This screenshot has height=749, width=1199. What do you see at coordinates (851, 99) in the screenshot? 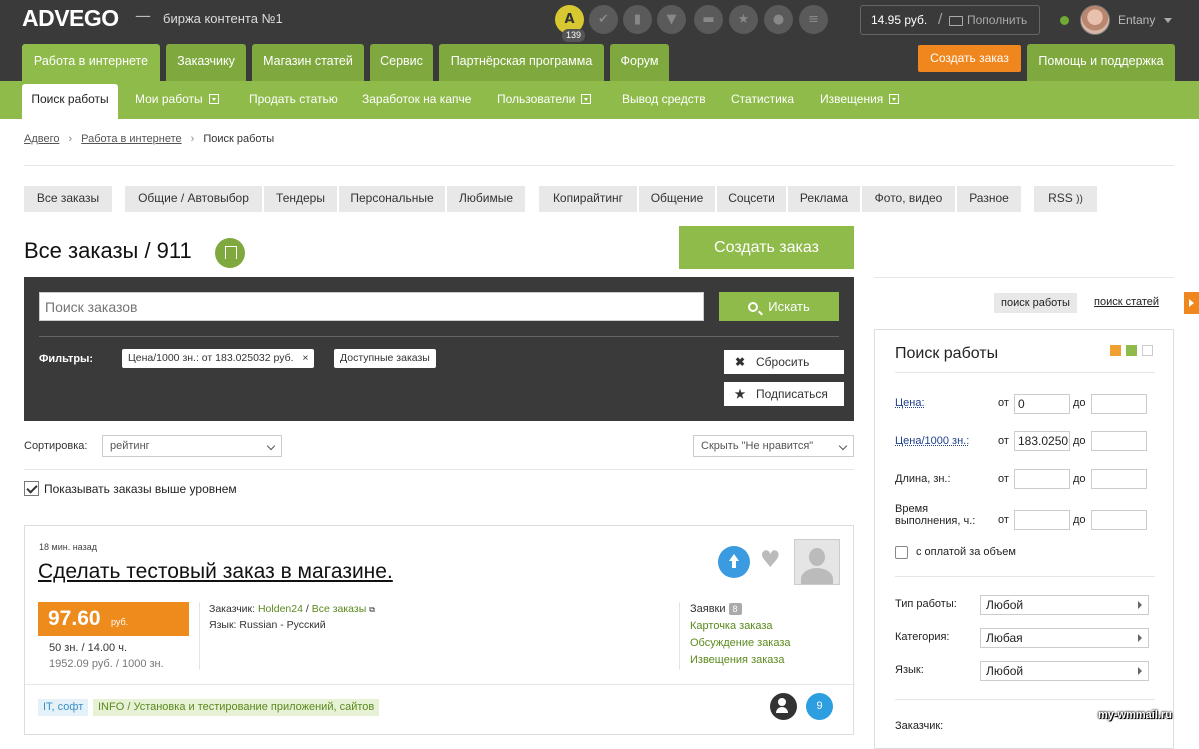
I see `subnav-notifications-label: Извещения` at bounding box center [851, 99].